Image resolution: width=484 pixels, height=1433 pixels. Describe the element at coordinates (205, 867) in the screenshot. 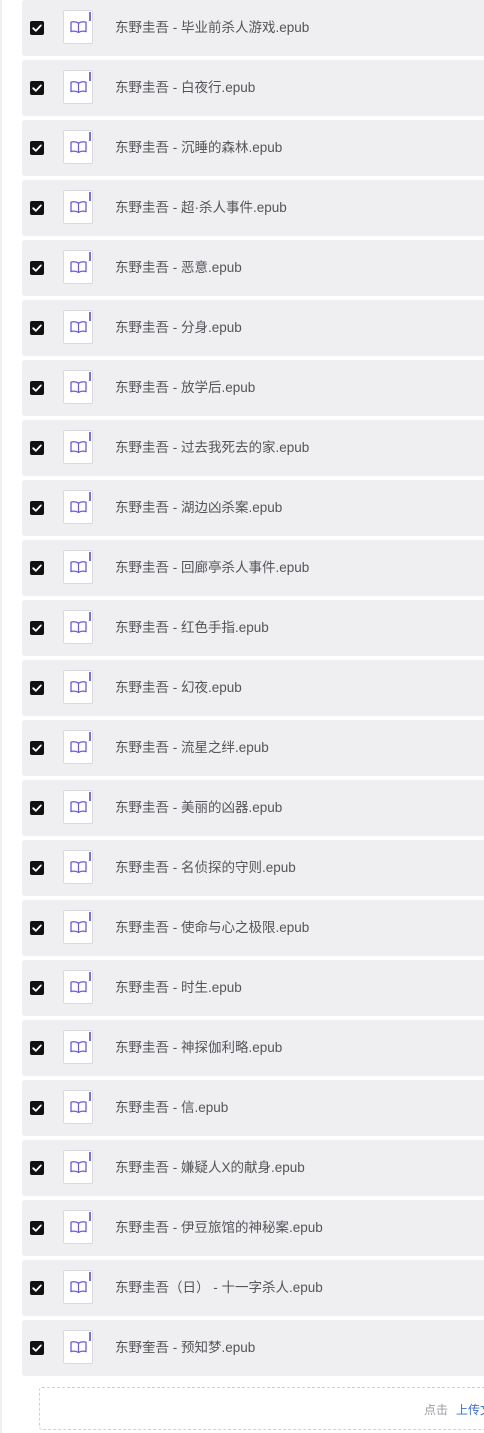

I see `file-name: 东野圭吾 - 名侦探的守则.epub` at that location.